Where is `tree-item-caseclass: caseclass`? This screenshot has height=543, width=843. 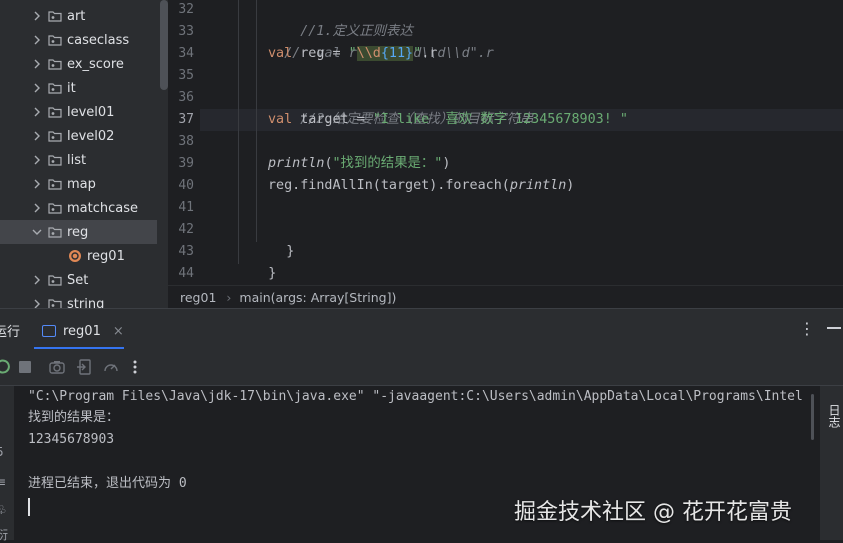 tree-item-caseclass: caseclass is located at coordinates (78, 40).